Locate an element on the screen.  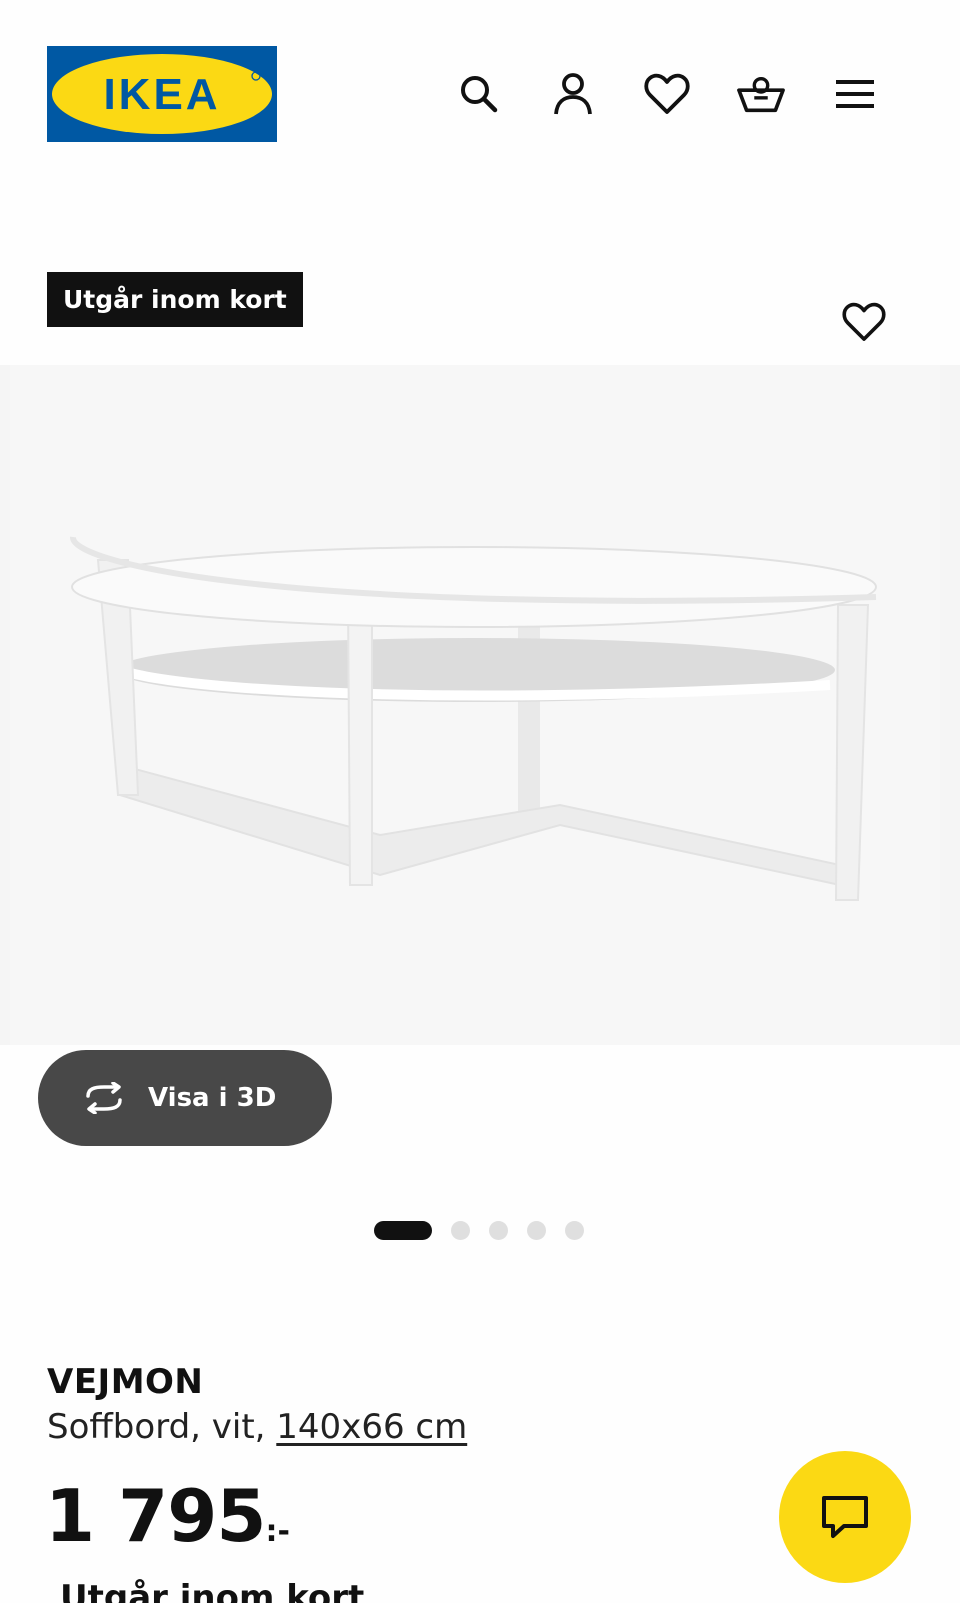
menu-icon is located at coordinates (855, 94).